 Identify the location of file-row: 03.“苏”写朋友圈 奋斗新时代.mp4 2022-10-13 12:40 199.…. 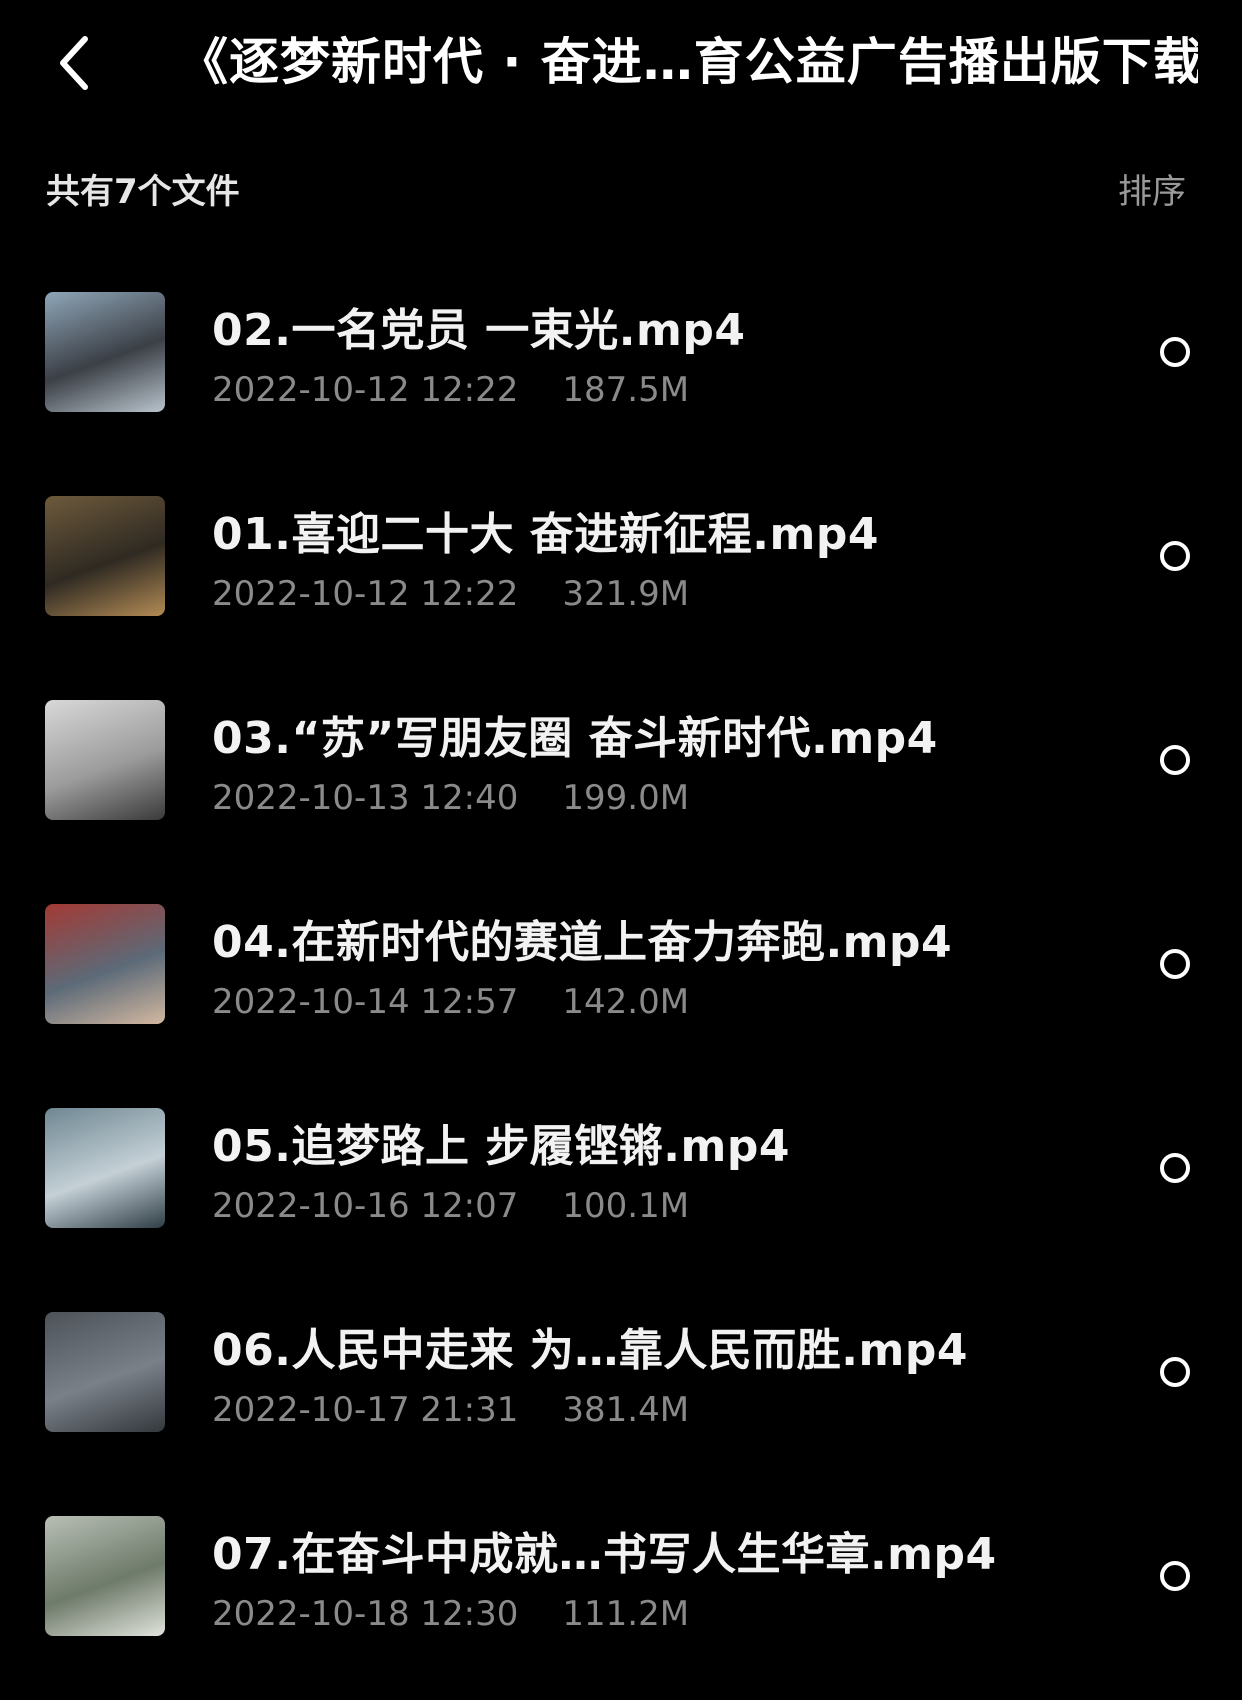
(621, 782).